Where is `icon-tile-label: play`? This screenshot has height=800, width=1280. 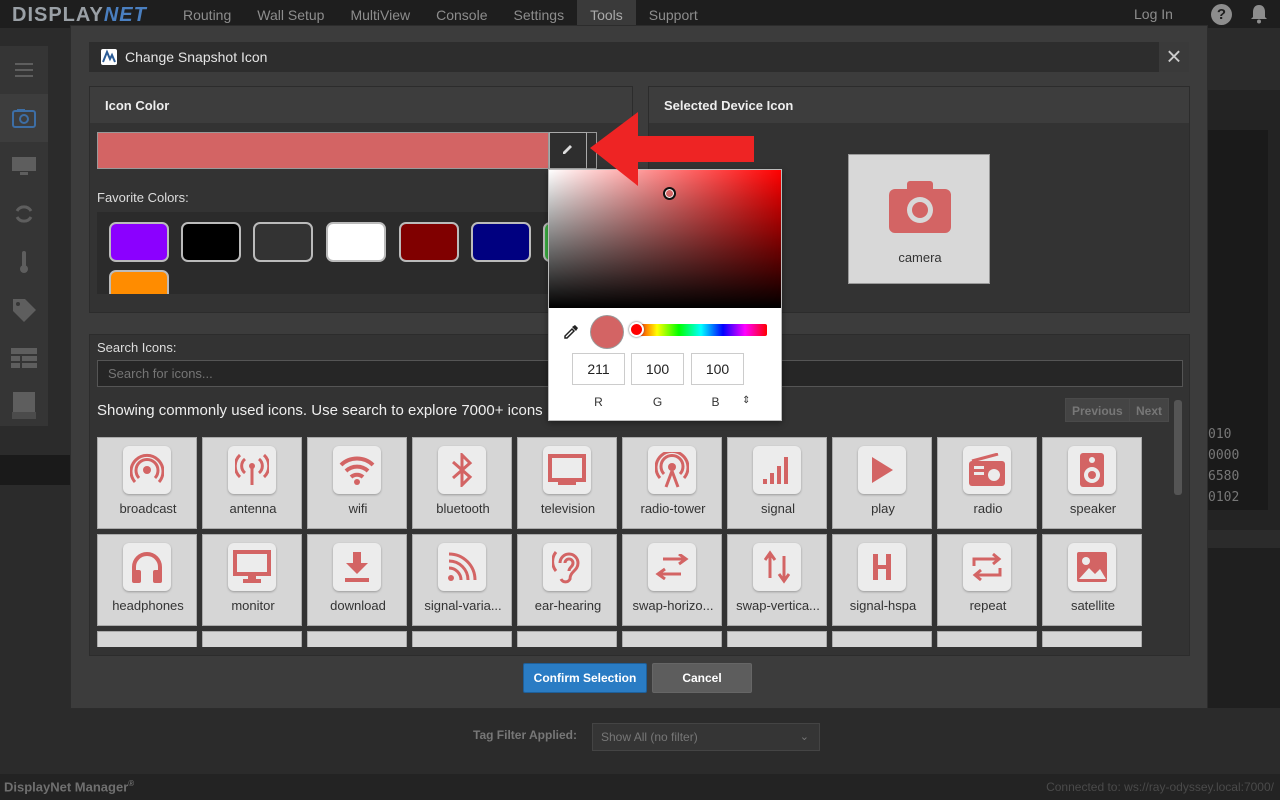 icon-tile-label: play is located at coordinates (883, 508).